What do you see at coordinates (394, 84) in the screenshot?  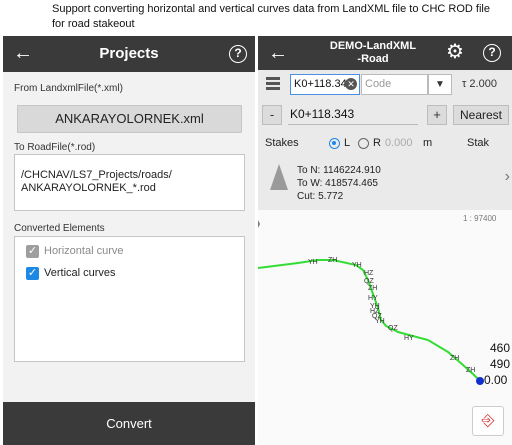 I see `code-field: Code` at bounding box center [394, 84].